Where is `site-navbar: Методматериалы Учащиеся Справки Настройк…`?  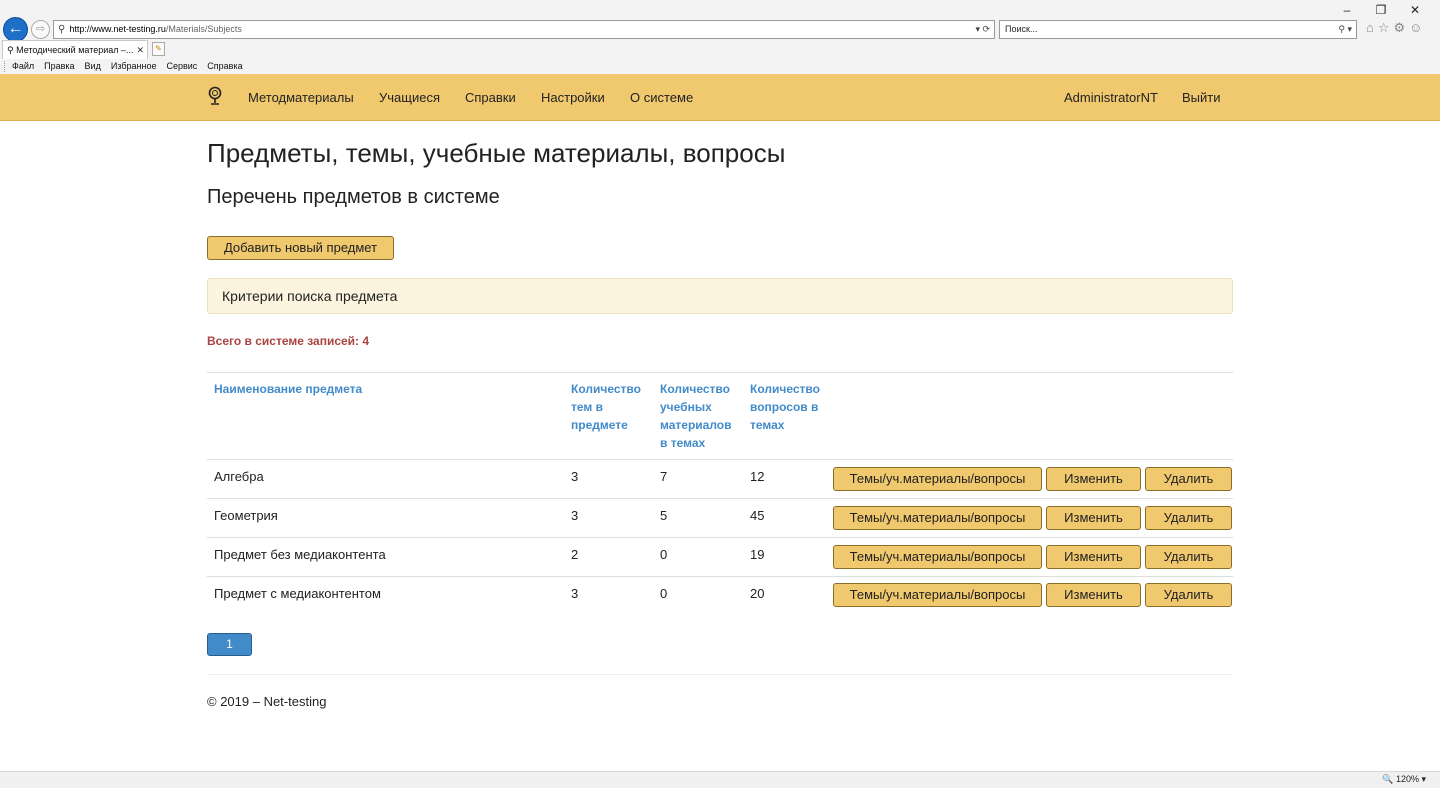
site-navbar: Методматериалы Учащиеся Справки Настройк… is located at coordinates (720, 97).